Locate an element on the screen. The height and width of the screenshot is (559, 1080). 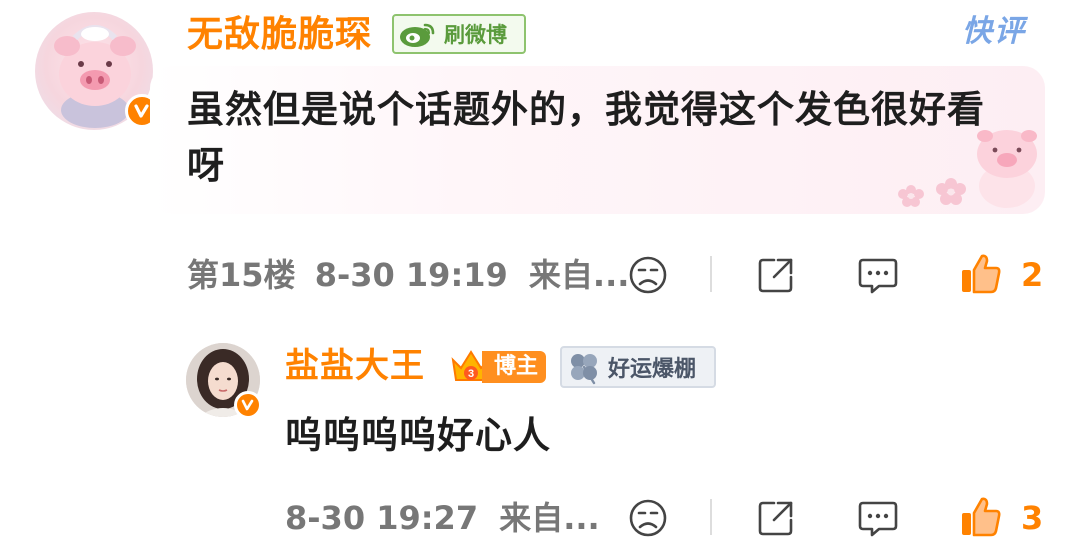
reply-like-count: 3 is located at coordinates (1032, 518).